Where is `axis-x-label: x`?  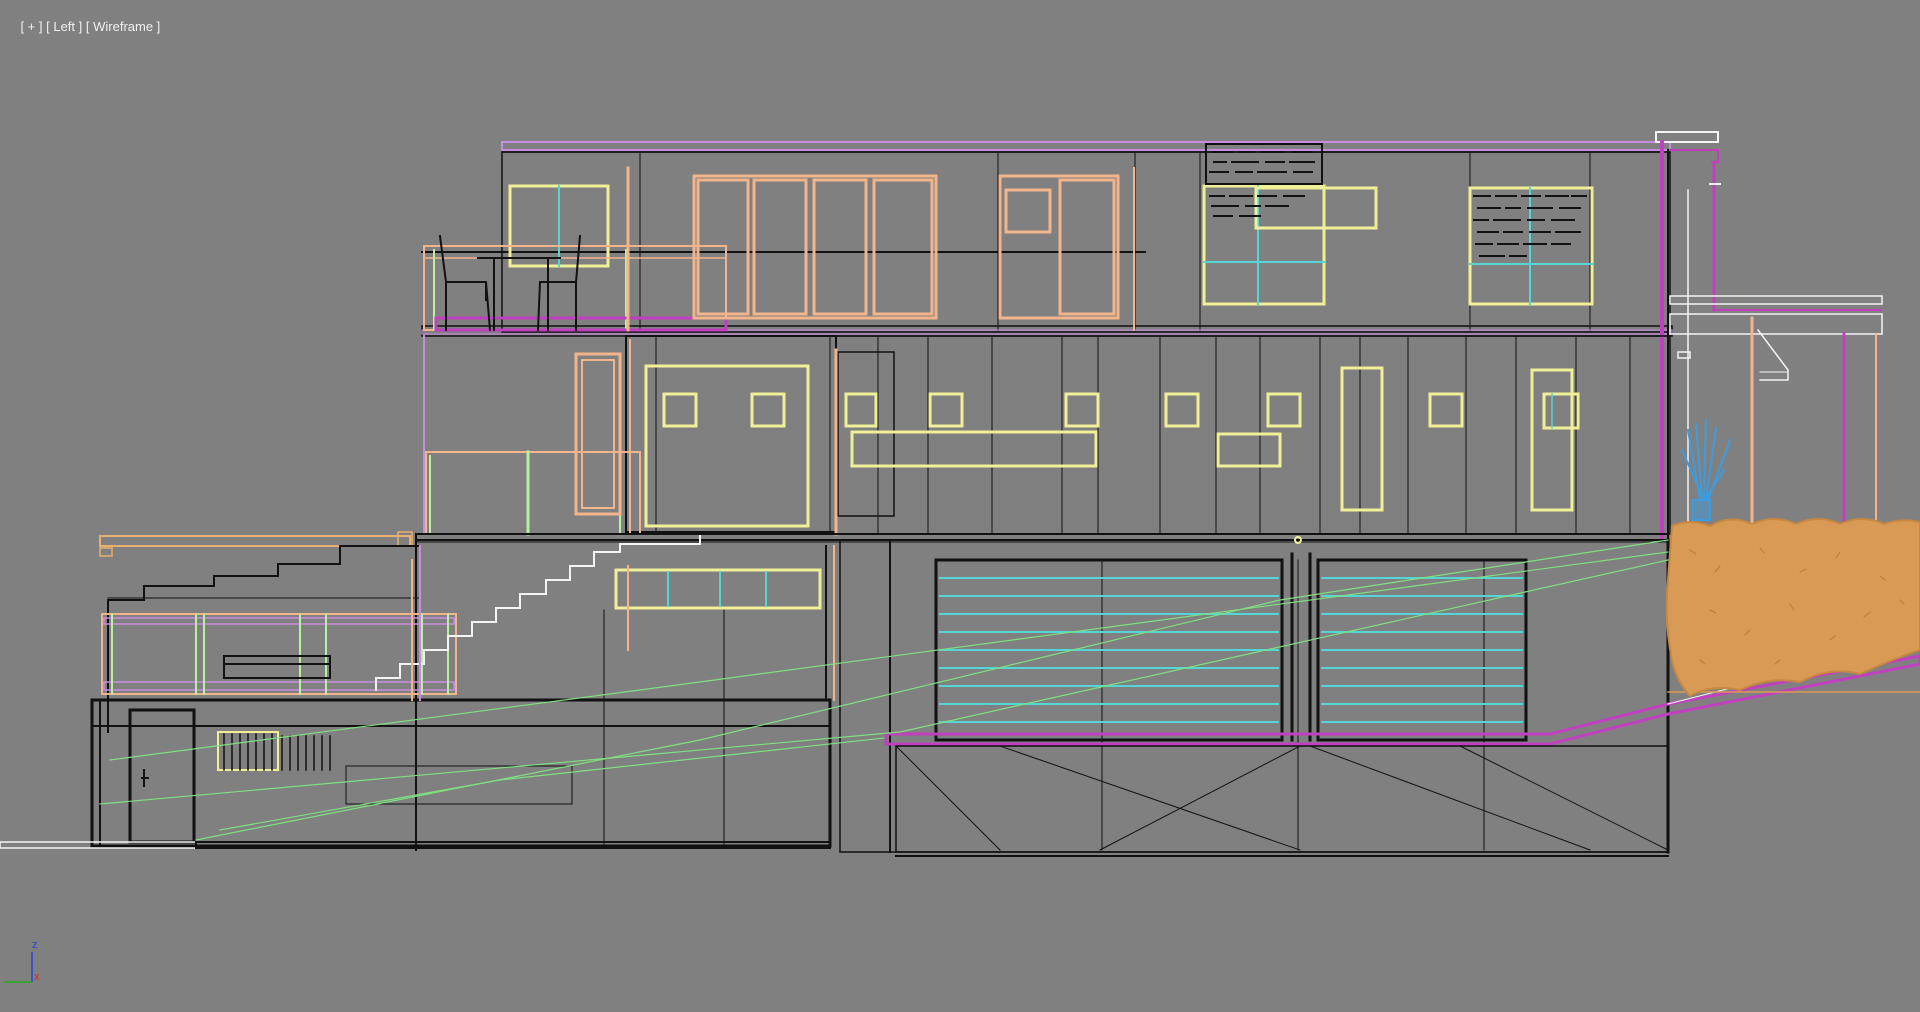 axis-x-label: x is located at coordinates (37, 977).